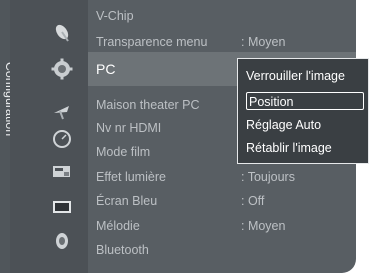  What do you see at coordinates (152, 42) in the screenshot?
I see `menu-item-label: Transparence menu` at bounding box center [152, 42].